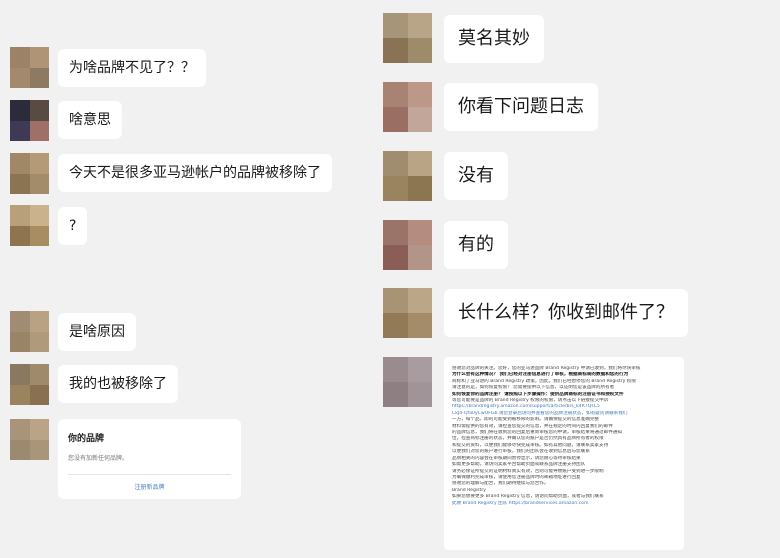 The image size is (780, 558). What do you see at coordinates (73, 226) in the screenshot?
I see `message-bubble: ?` at bounding box center [73, 226].